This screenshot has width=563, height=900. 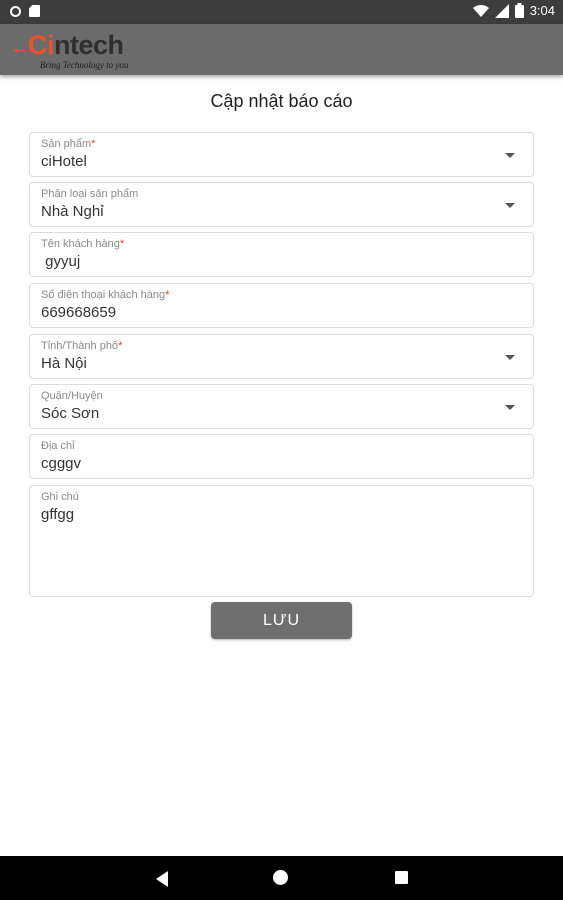 I want to click on status-bar: 3:04, so click(x=281, y=12).